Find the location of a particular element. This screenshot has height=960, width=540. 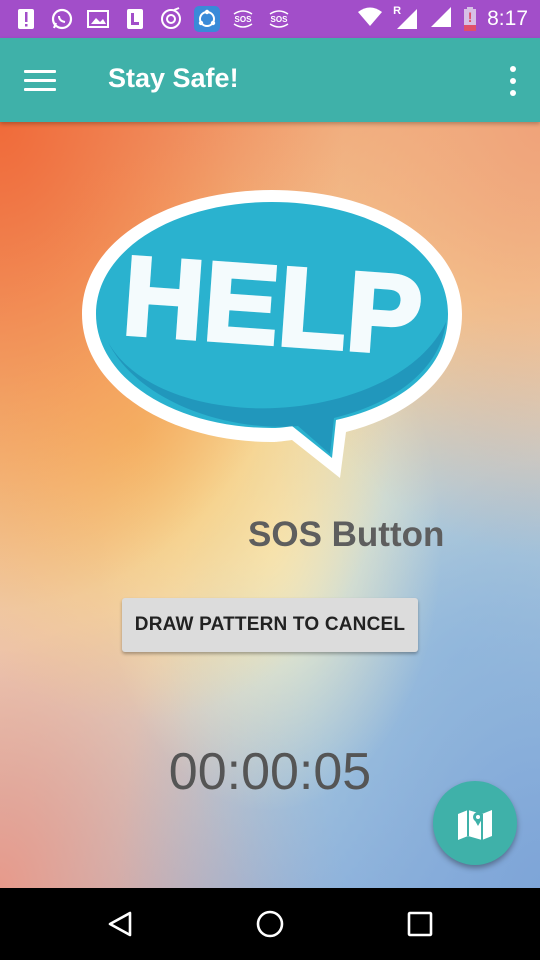

gallery-icon is located at coordinates (98, 19).